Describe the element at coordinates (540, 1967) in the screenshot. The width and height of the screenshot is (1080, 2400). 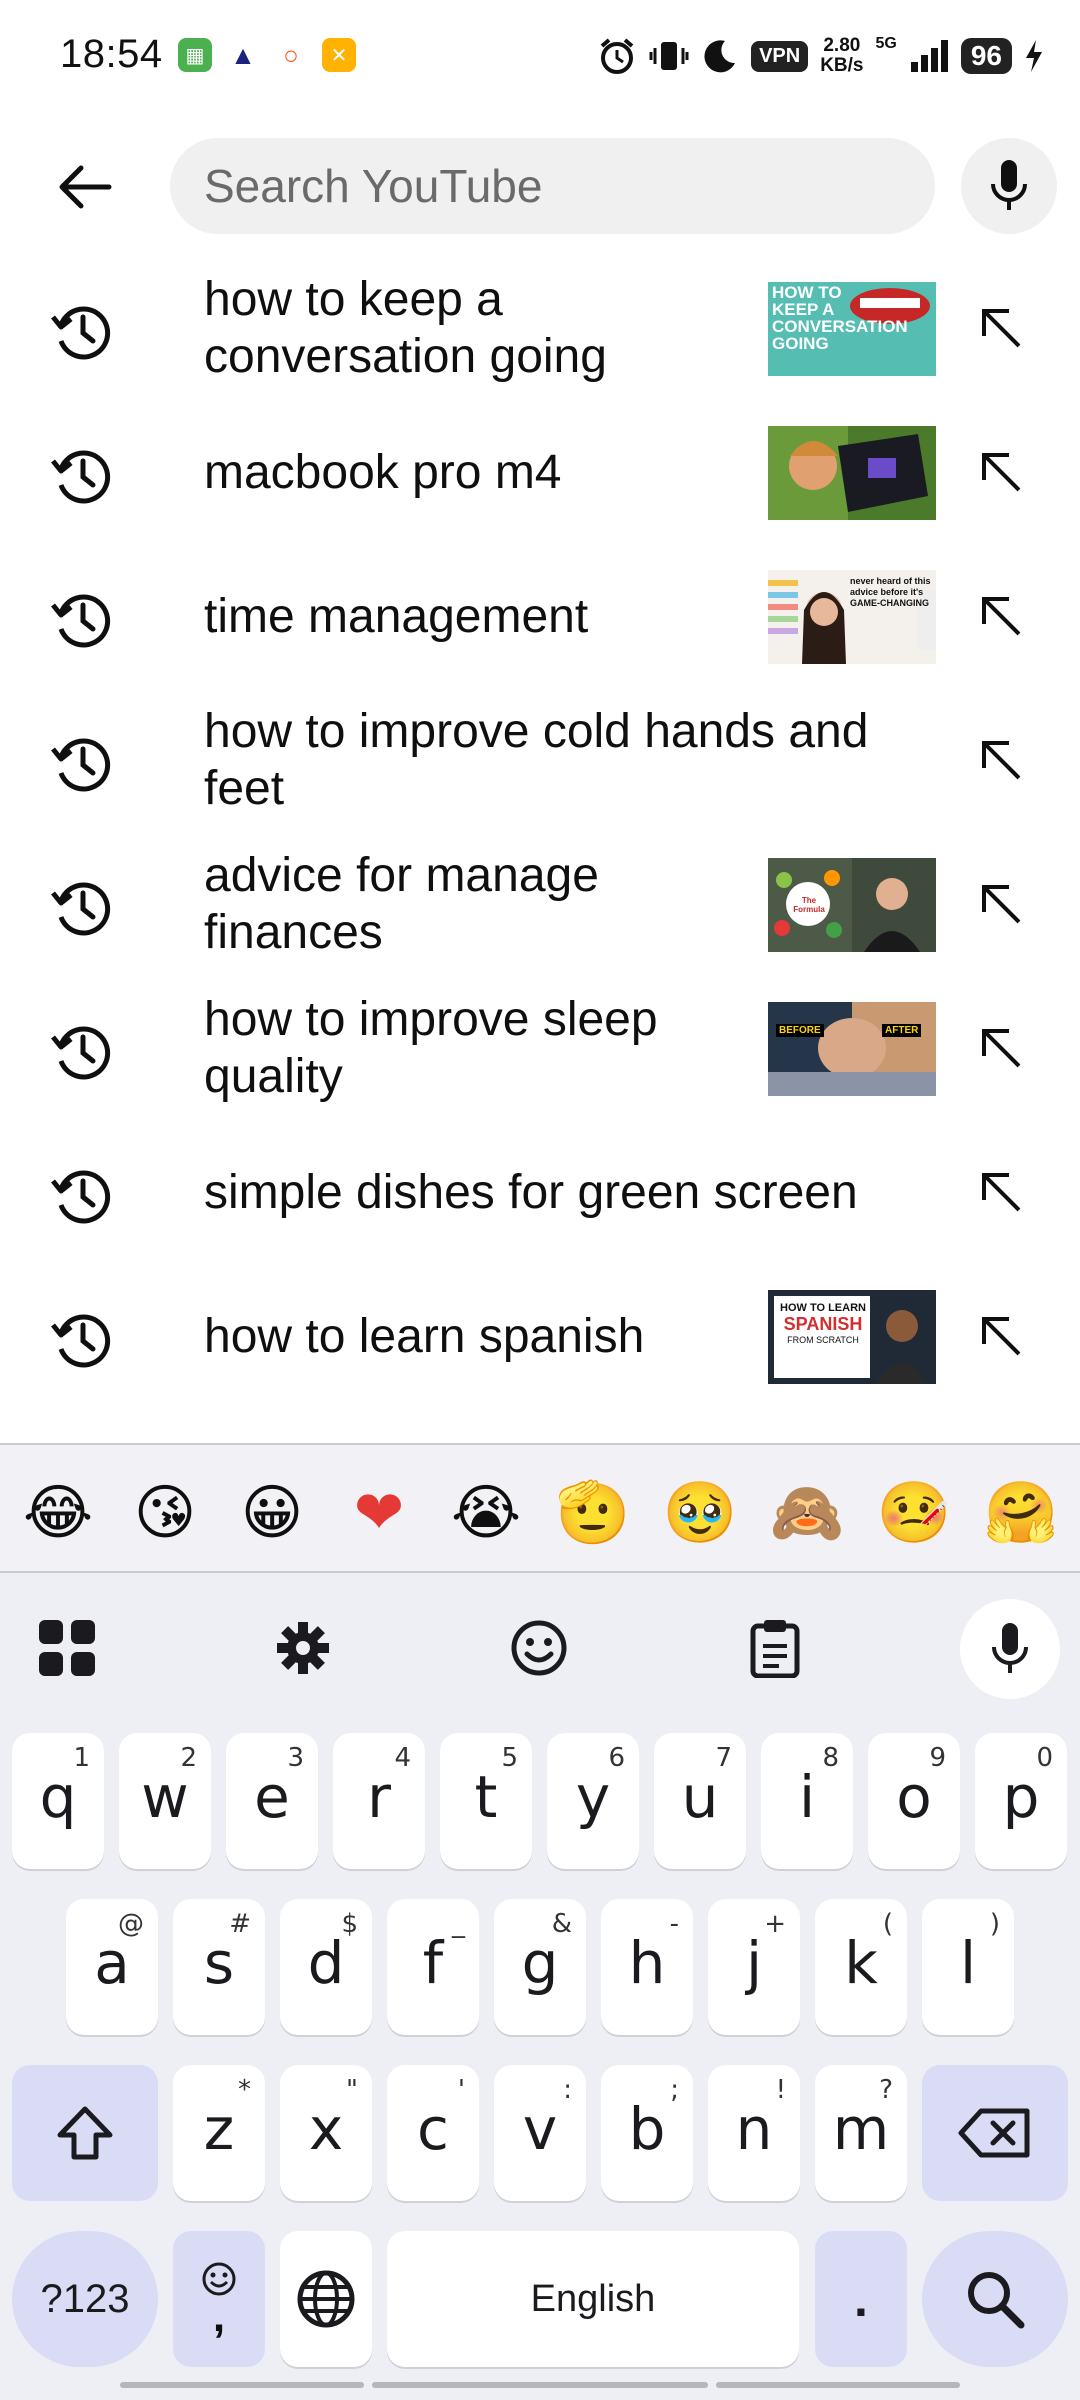
I see `key-g: & g` at that location.